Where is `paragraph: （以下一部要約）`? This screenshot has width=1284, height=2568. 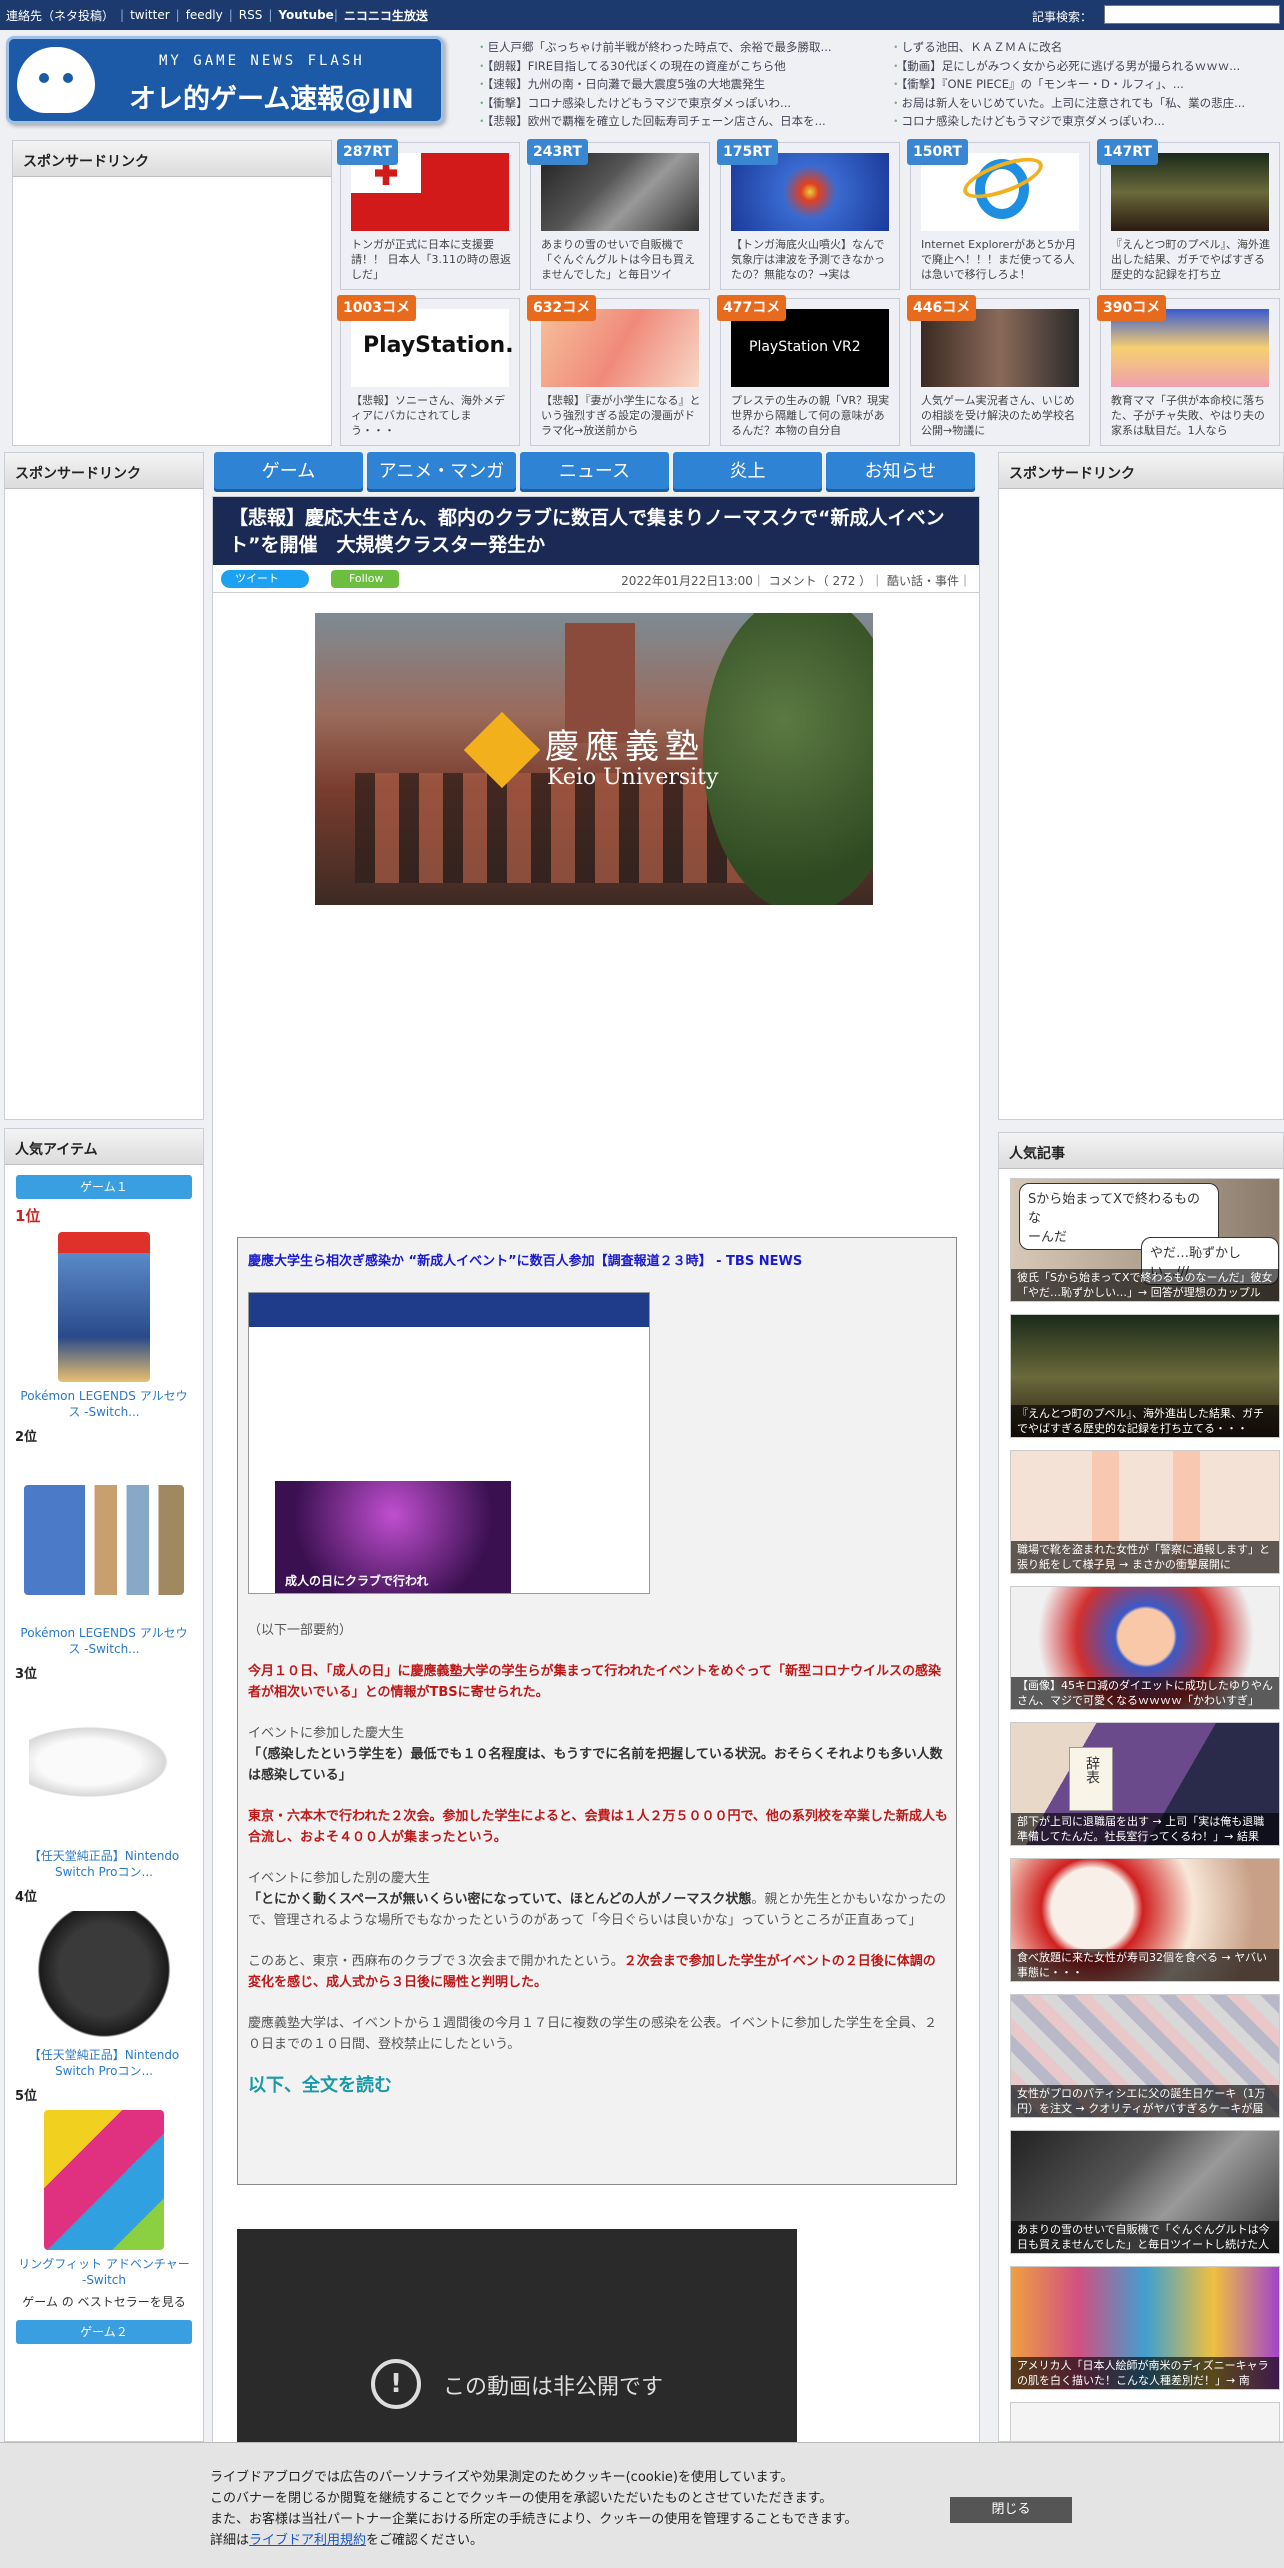 paragraph: （以下一部要約） is located at coordinates (300, 1630).